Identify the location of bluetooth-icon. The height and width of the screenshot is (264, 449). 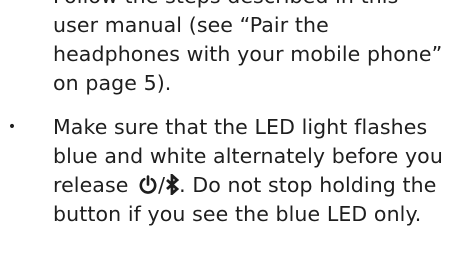
(172, 184).